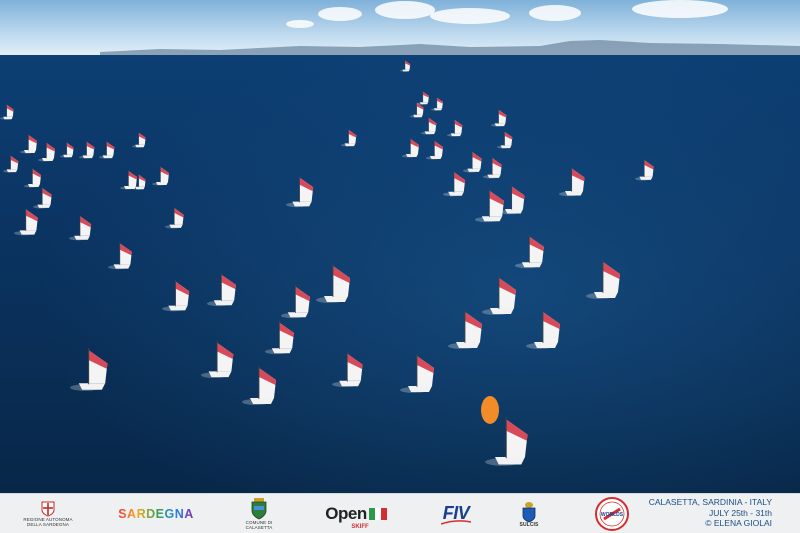  I want to click on regione-caption-2: DELLA SARDEGNA, so click(48, 524).